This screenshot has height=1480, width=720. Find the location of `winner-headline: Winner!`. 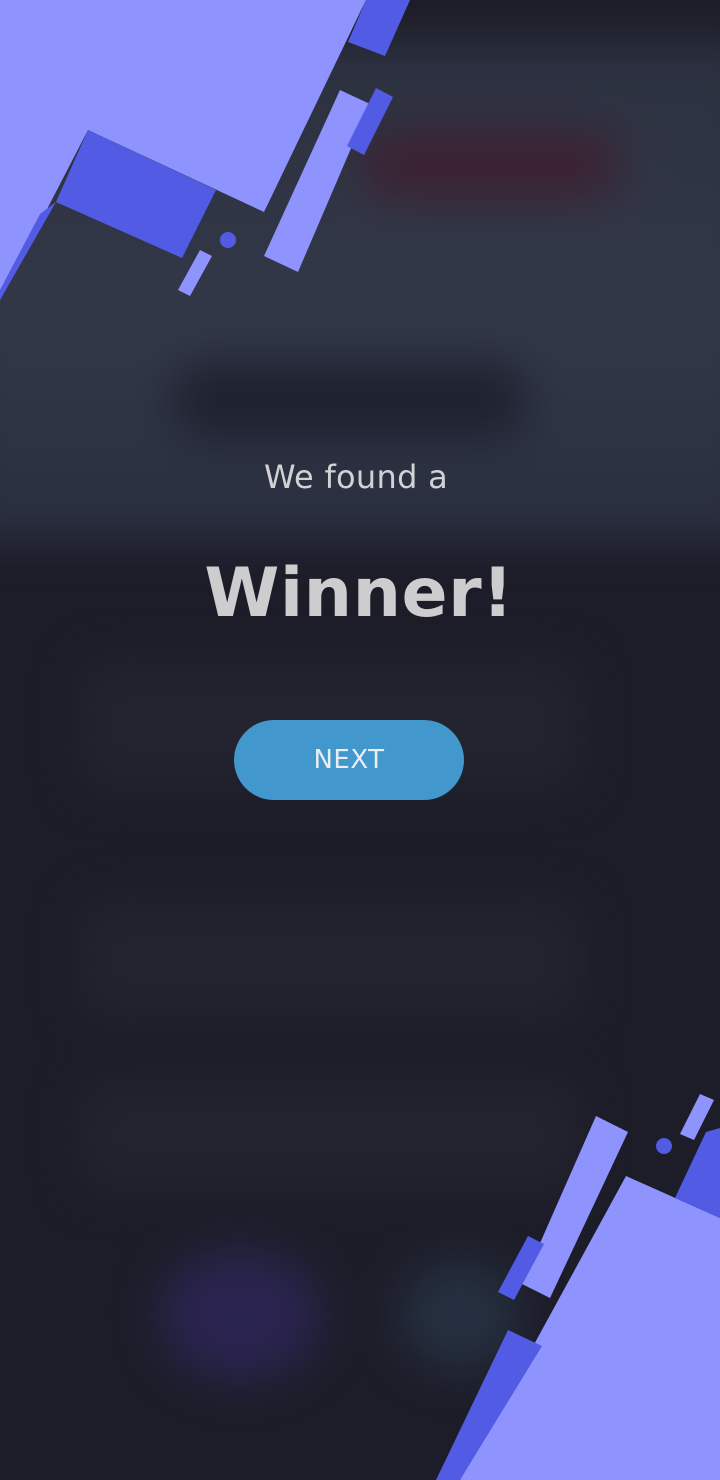

winner-headline: Winner! is located at coordinates (359, 593).